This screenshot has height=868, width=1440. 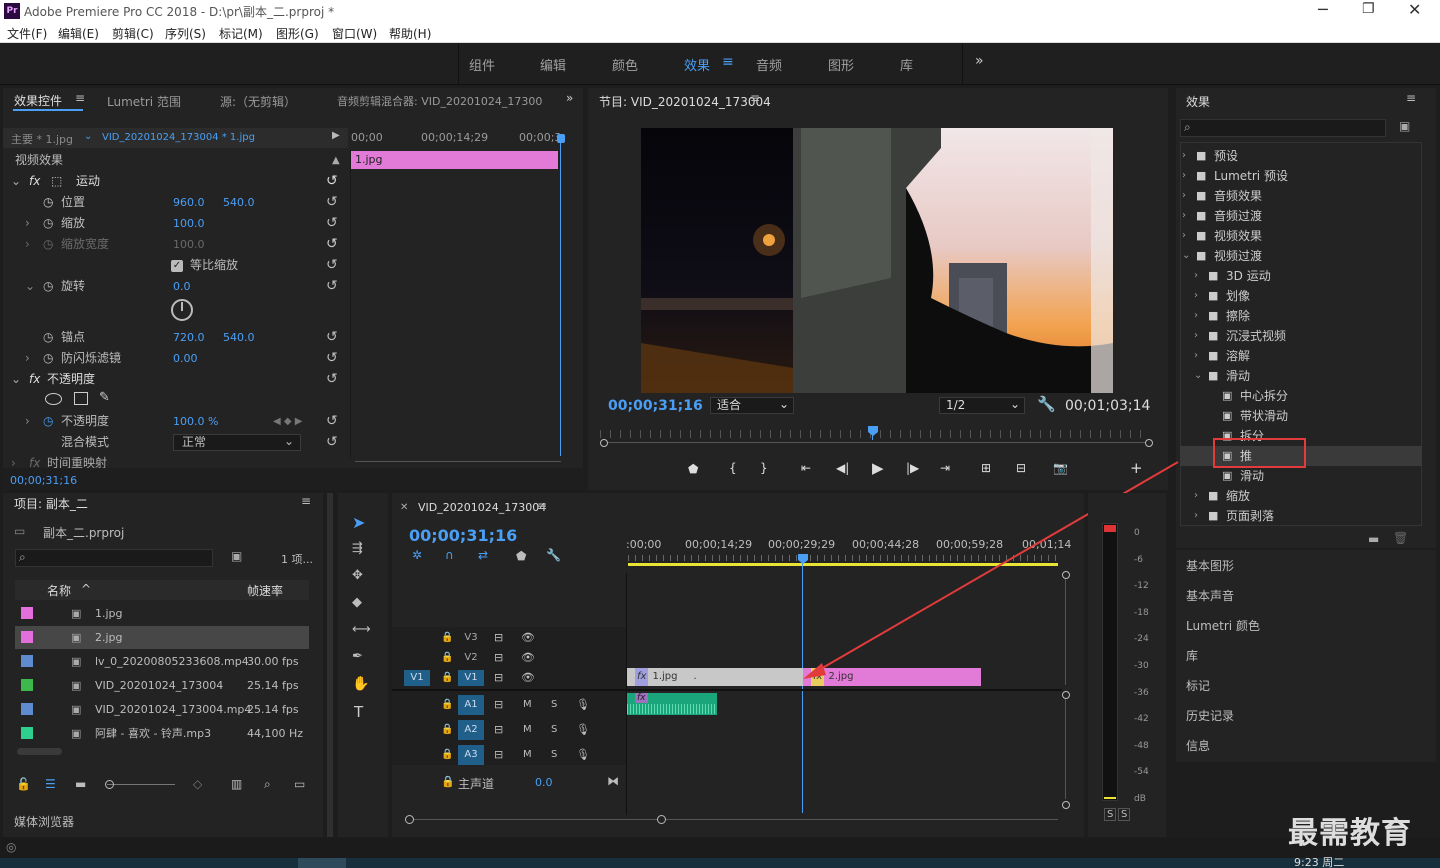 I want to click on meter-scale-label: -24, so click(x=1141, y=639).